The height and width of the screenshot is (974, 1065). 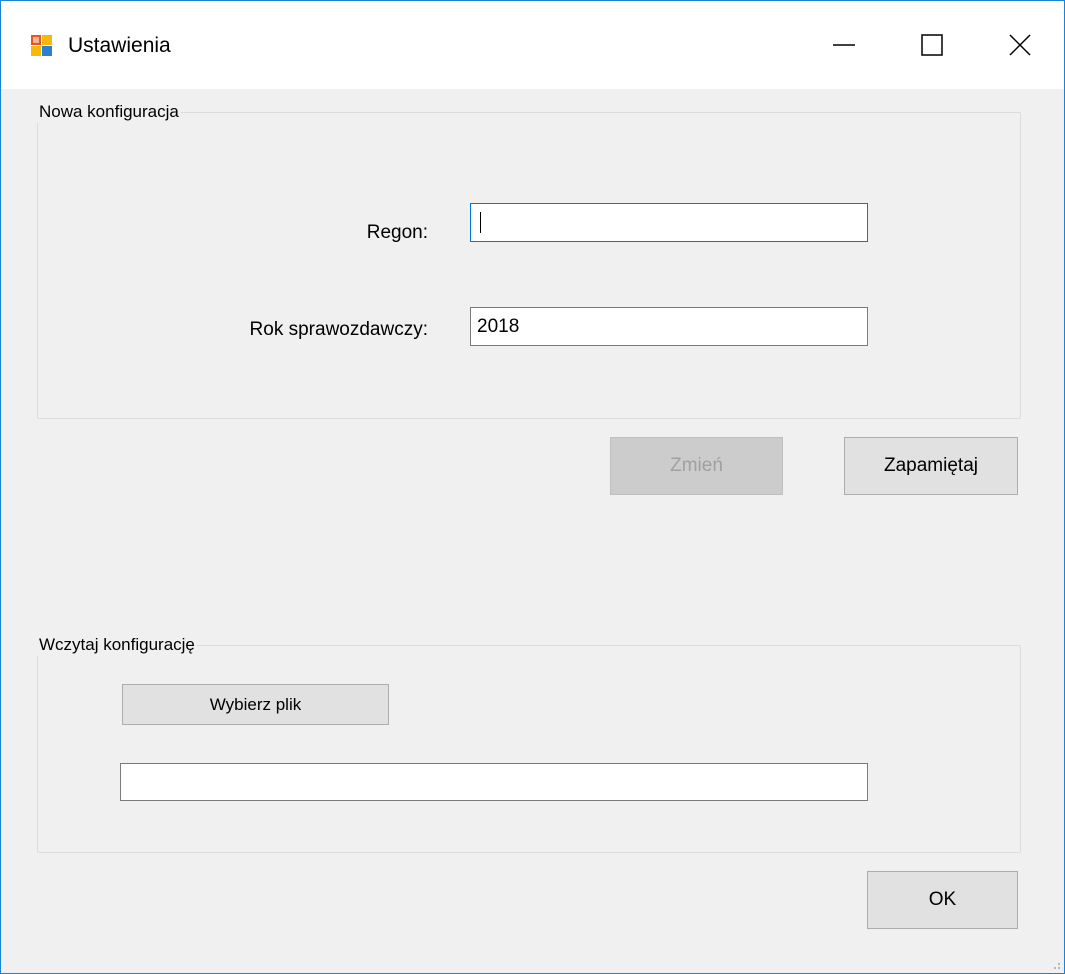 What do you see at coordinates (942, 900) in the screenshot?
I see `ok-button: OK` at bounding box center [942, 900].